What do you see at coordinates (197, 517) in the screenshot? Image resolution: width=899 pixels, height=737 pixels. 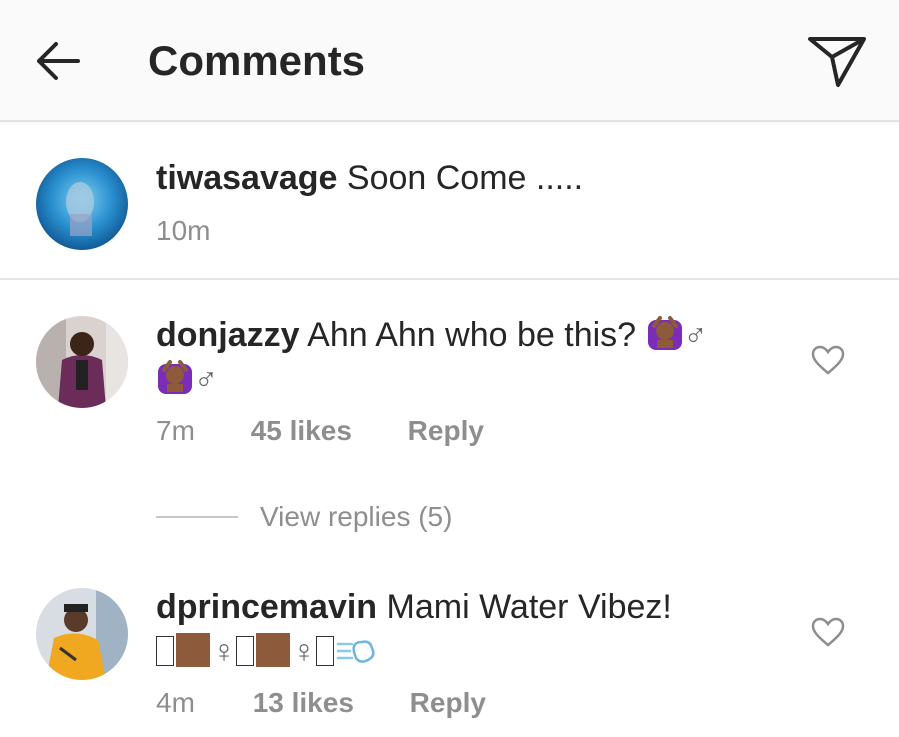 I see `replies-divider` at bounding box center [197, 517].